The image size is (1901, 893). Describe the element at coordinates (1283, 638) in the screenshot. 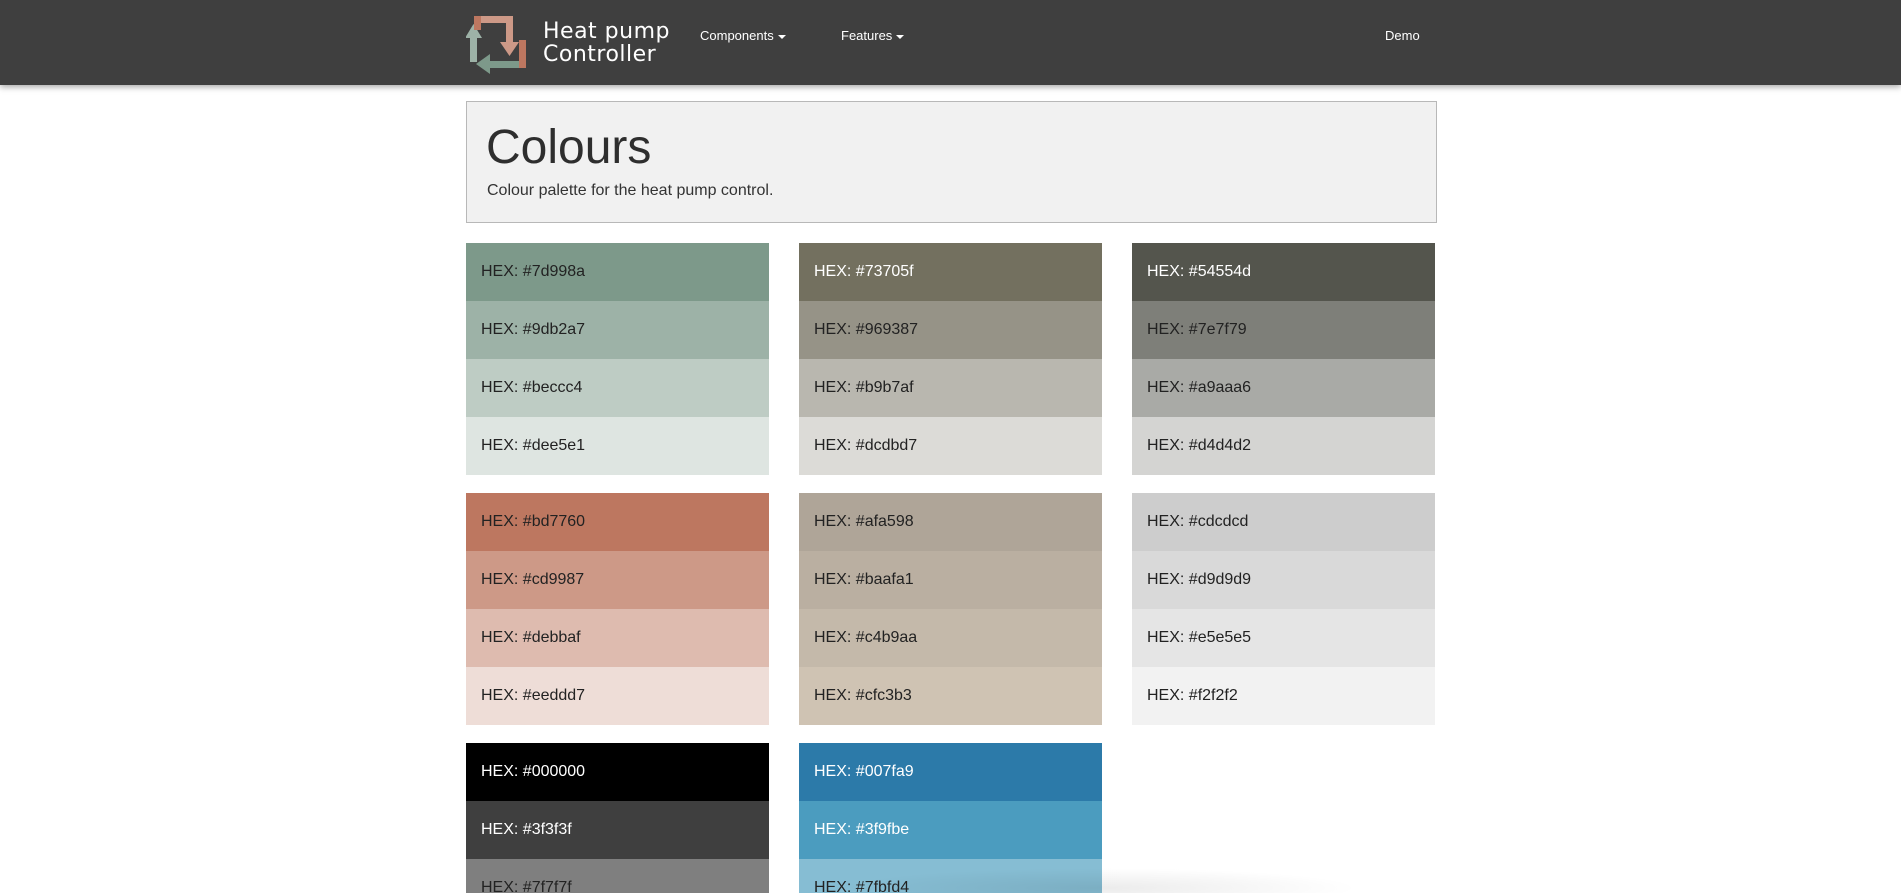

I see `colour-swatch: HEX: #e5e5e5` at that location.